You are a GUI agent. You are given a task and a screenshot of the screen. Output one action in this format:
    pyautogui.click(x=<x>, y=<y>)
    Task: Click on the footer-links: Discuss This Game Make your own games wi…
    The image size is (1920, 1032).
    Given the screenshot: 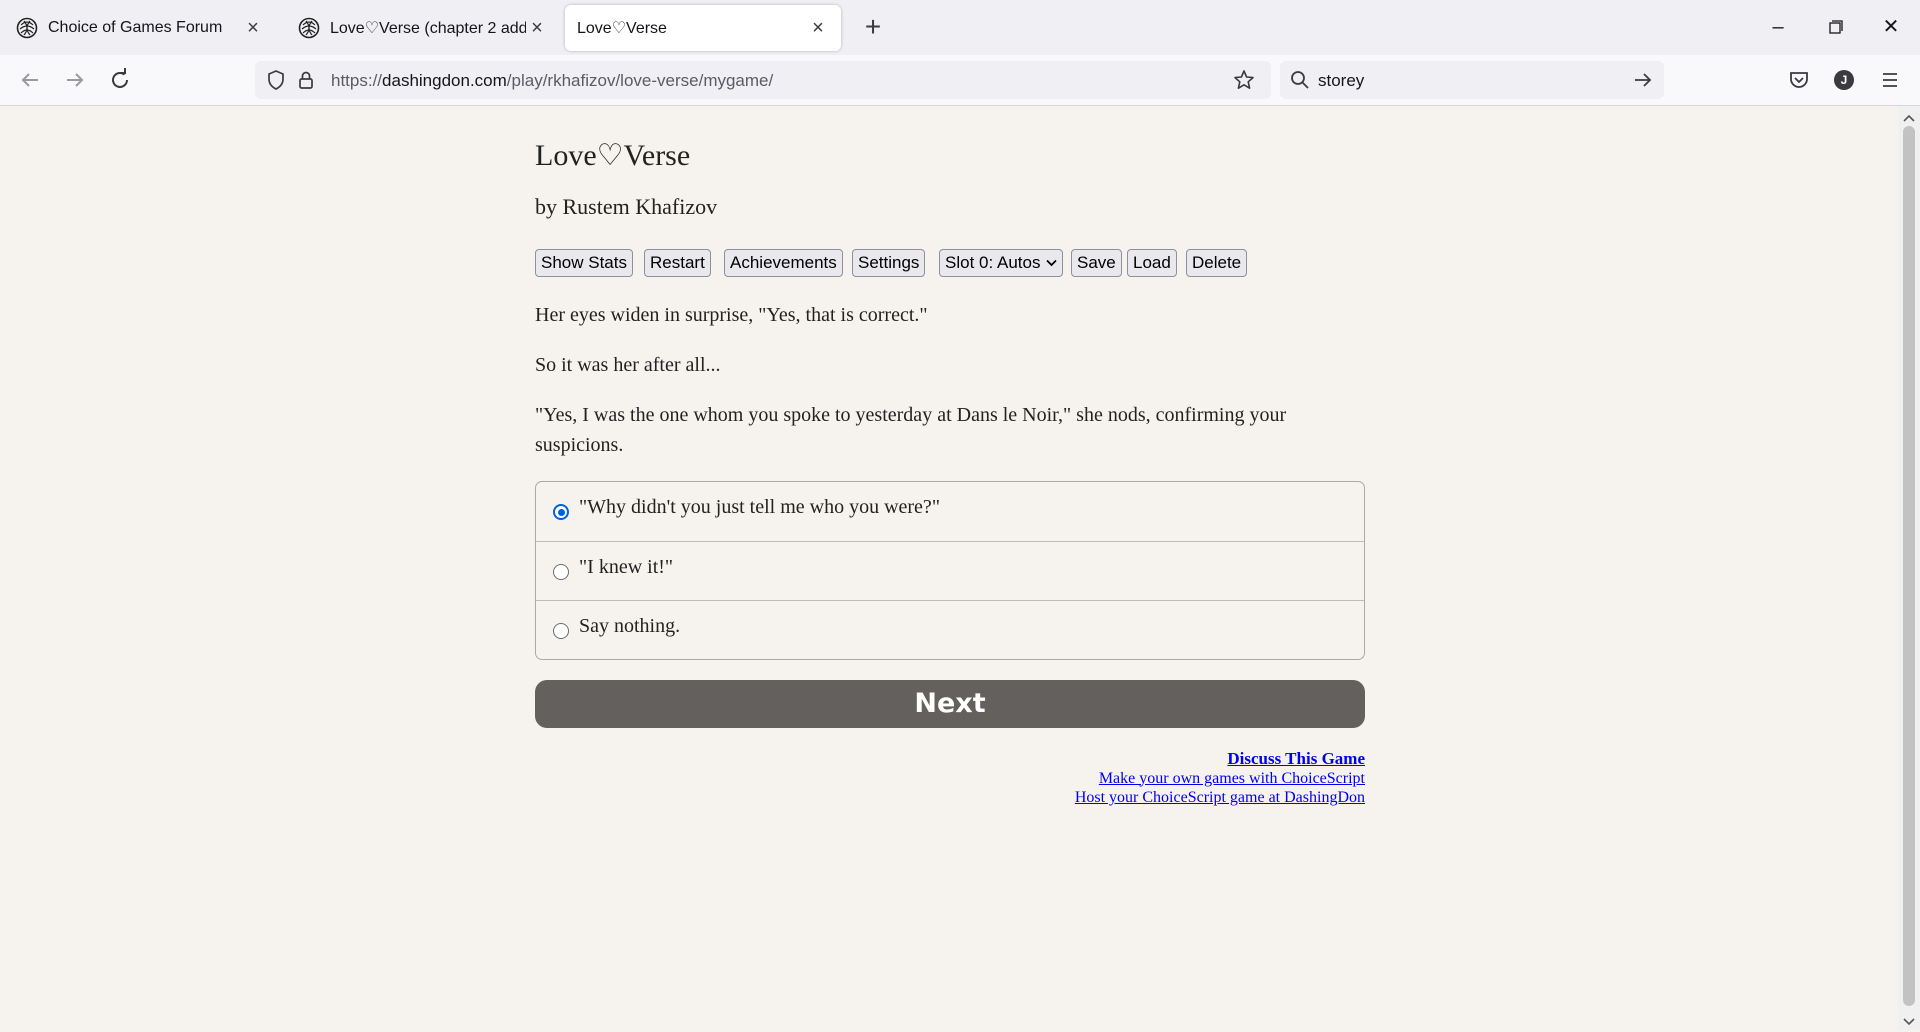 What is the action you would take?
    pyautogui.click(x=1220, y=778)
    